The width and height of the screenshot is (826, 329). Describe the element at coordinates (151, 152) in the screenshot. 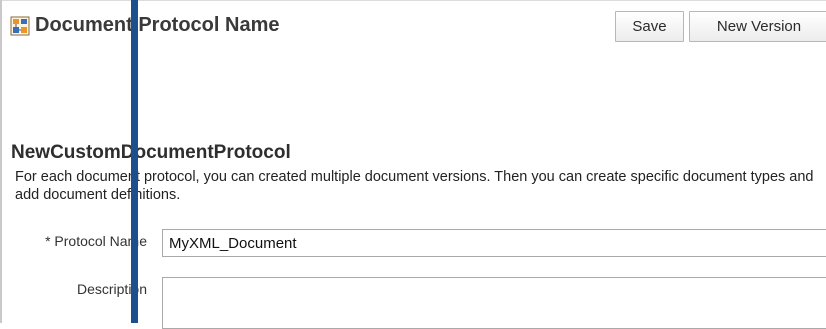

I see `section-title: NewCustomDocumentProtocol` at that location.